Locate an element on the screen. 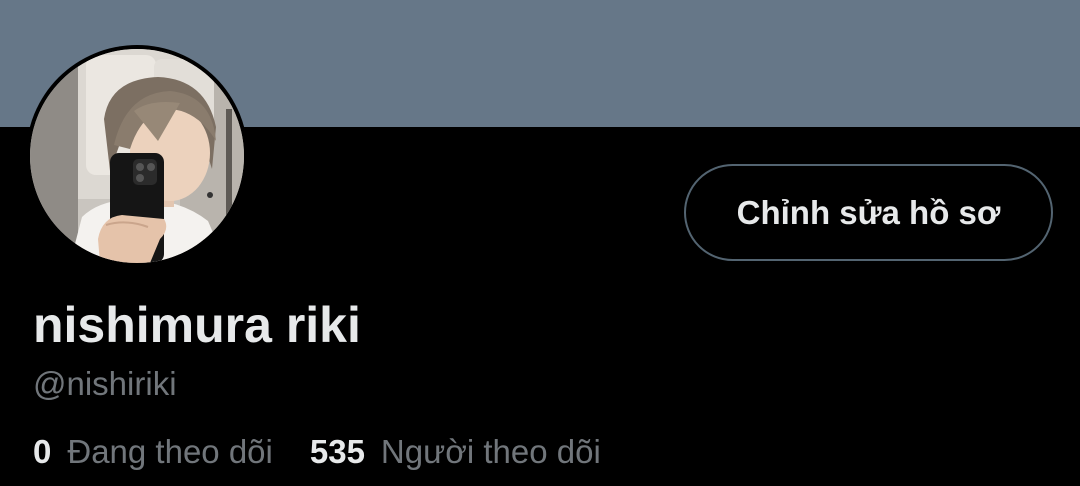 The height and width of the screenshot is (486, 1080). avatar is located at coordinates (137, 156).